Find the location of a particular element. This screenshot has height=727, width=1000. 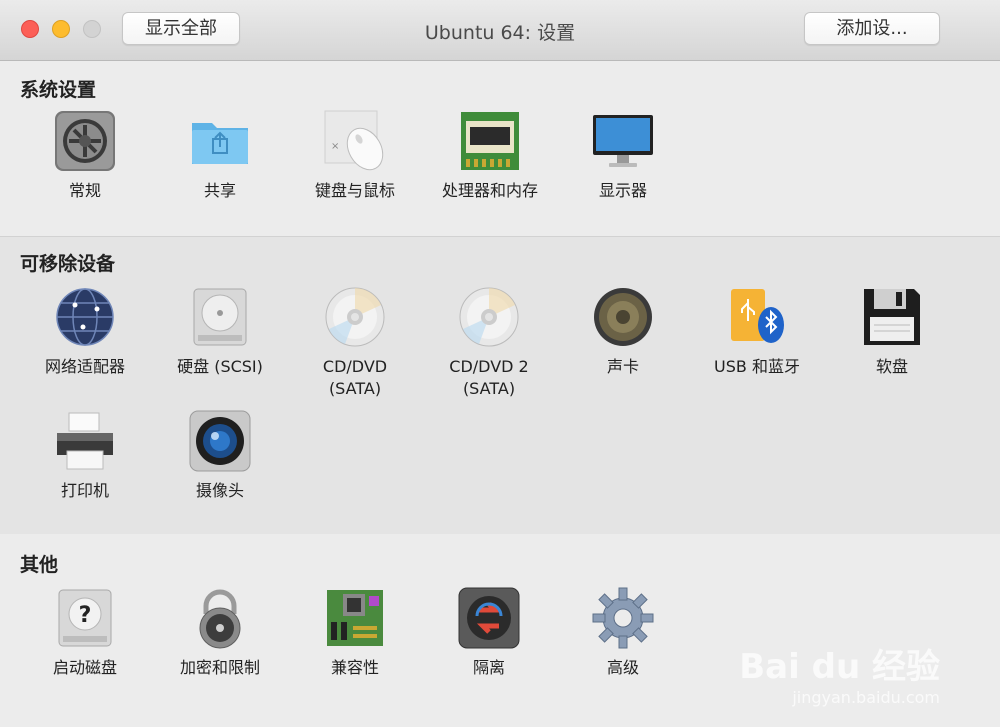

pref-processor-memory: 处理器和内存 is located at coordinates (490, 155).